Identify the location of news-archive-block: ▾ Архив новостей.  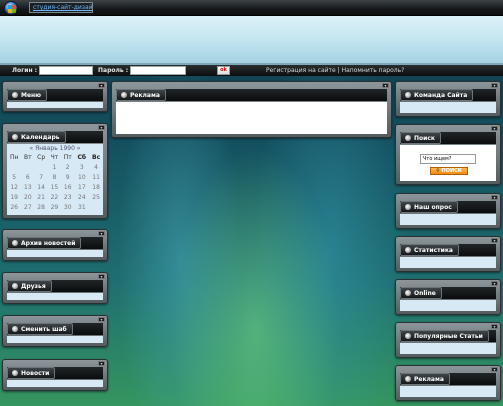
(55, 245).